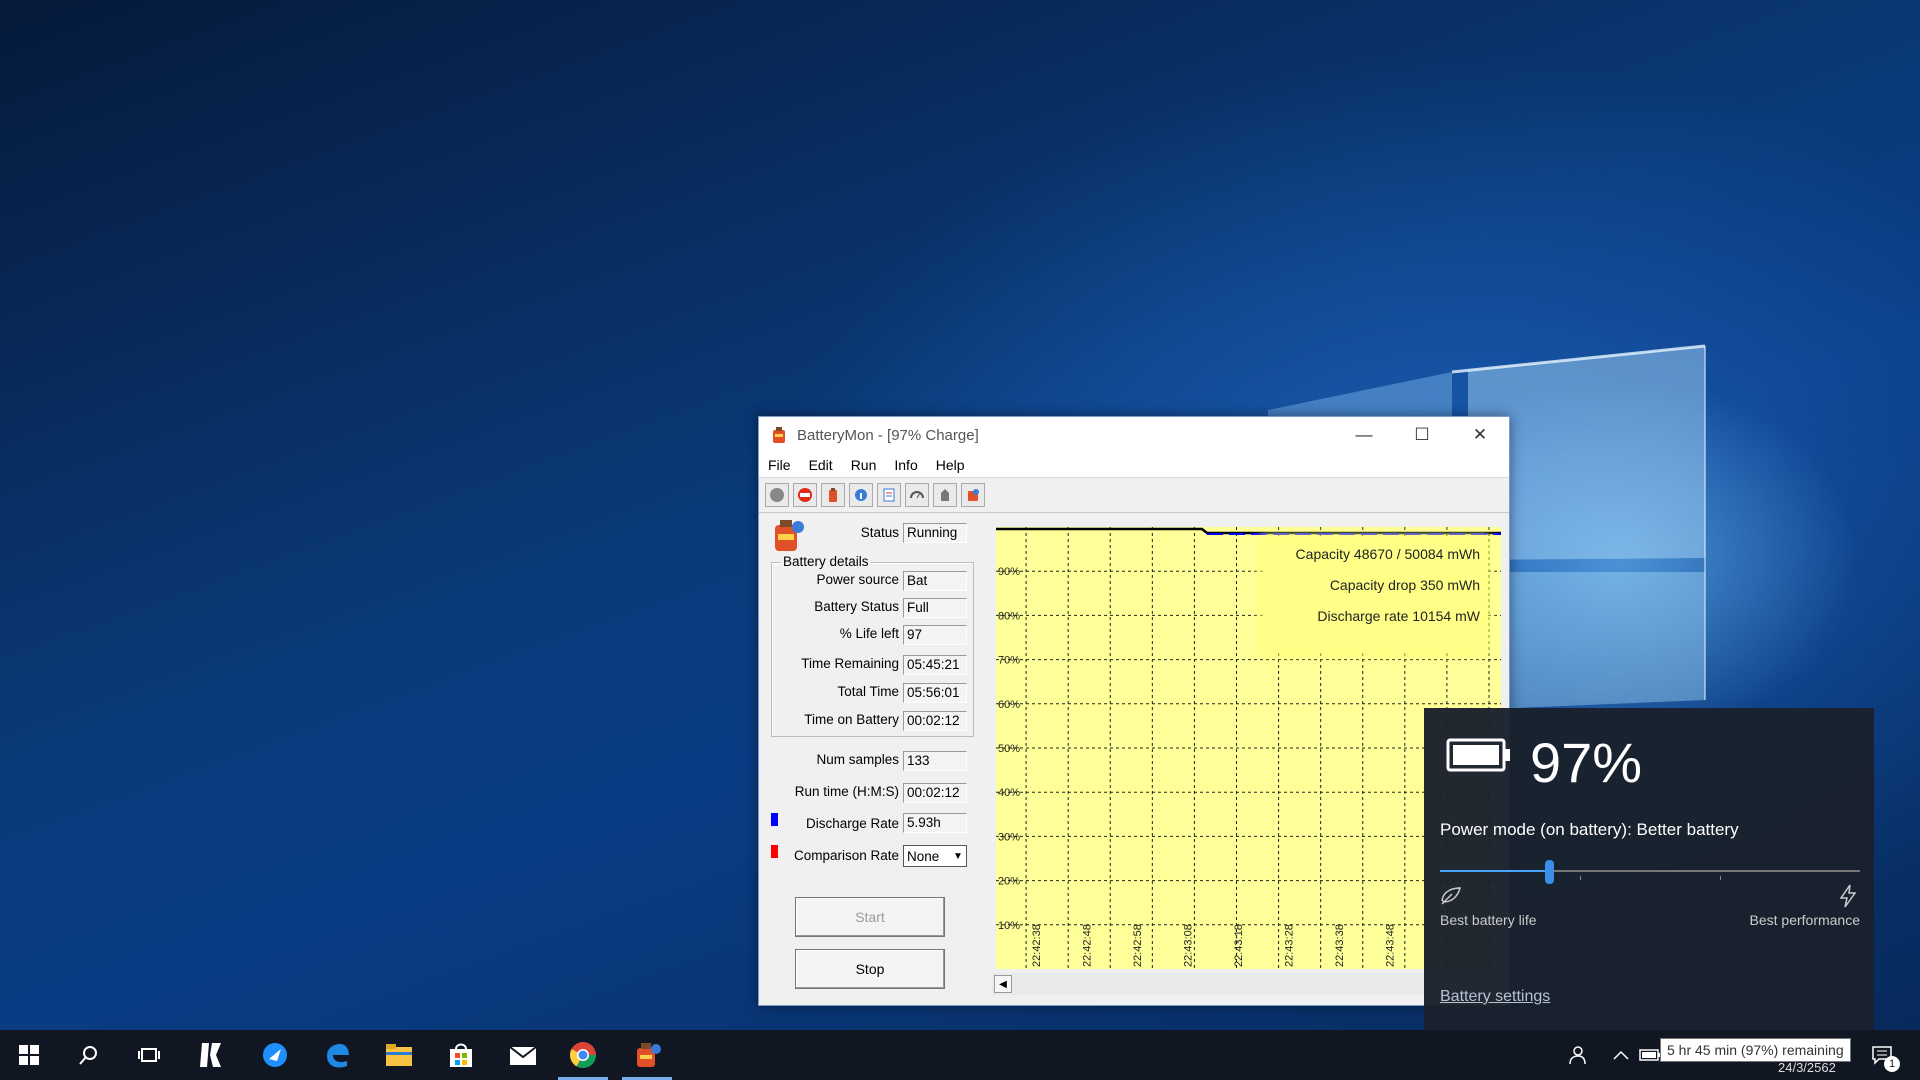 The width and height of the screenshot is (1920, 1080). What do you see at coordinates (1009, 749) in the screenshot?
I see `y-tick-label: 50%` at bounding box center [1009, 749].